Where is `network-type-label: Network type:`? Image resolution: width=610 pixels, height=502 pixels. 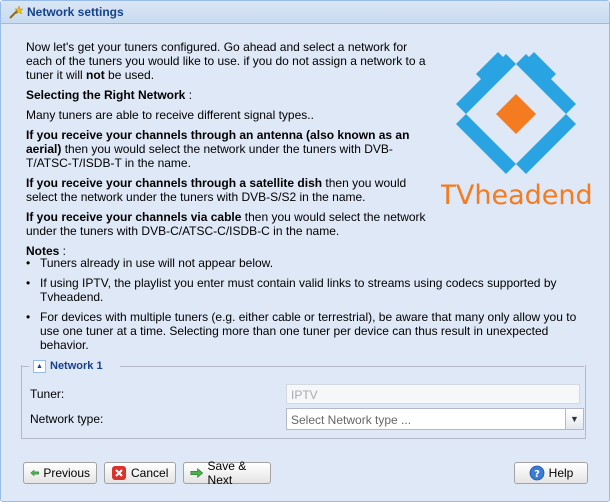
network-type-label: Network type: is located at coordinates (67, 419).